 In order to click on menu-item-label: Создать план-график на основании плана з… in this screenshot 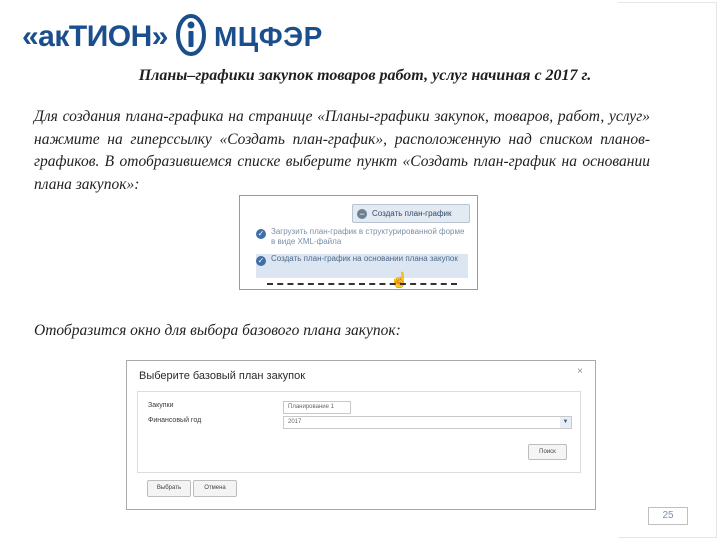, I will do `click(364, 258)`.